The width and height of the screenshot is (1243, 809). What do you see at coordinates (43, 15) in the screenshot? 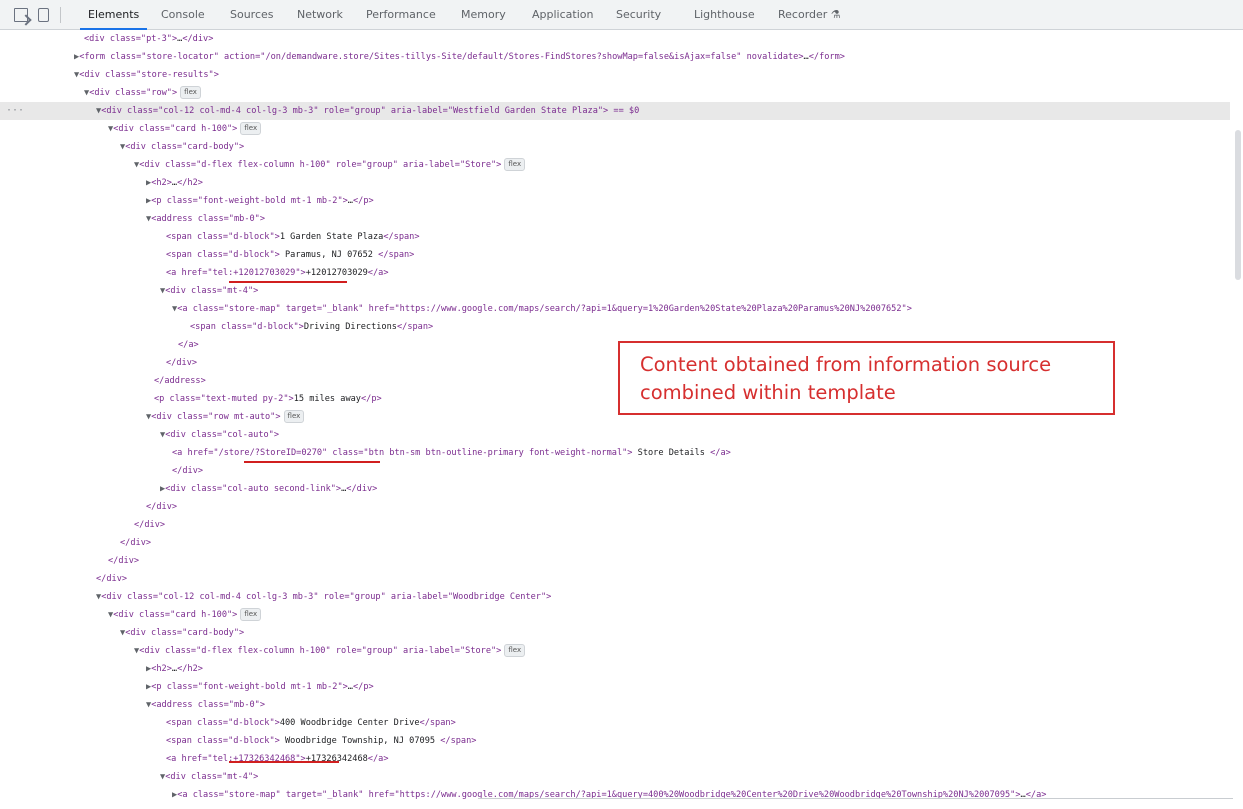
I see `device-toolbar-icon` at bounding box center [43, 15].